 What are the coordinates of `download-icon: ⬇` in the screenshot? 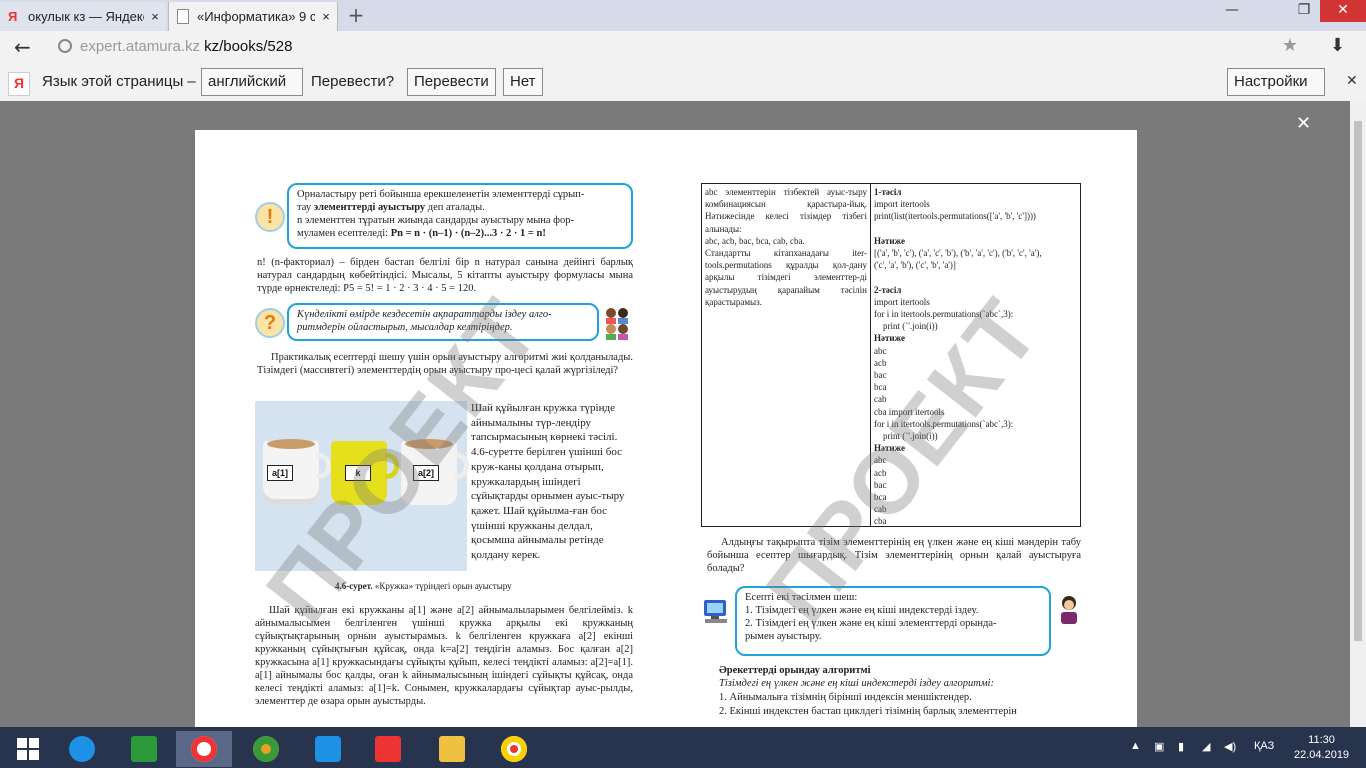 It's located at (1337, 45).